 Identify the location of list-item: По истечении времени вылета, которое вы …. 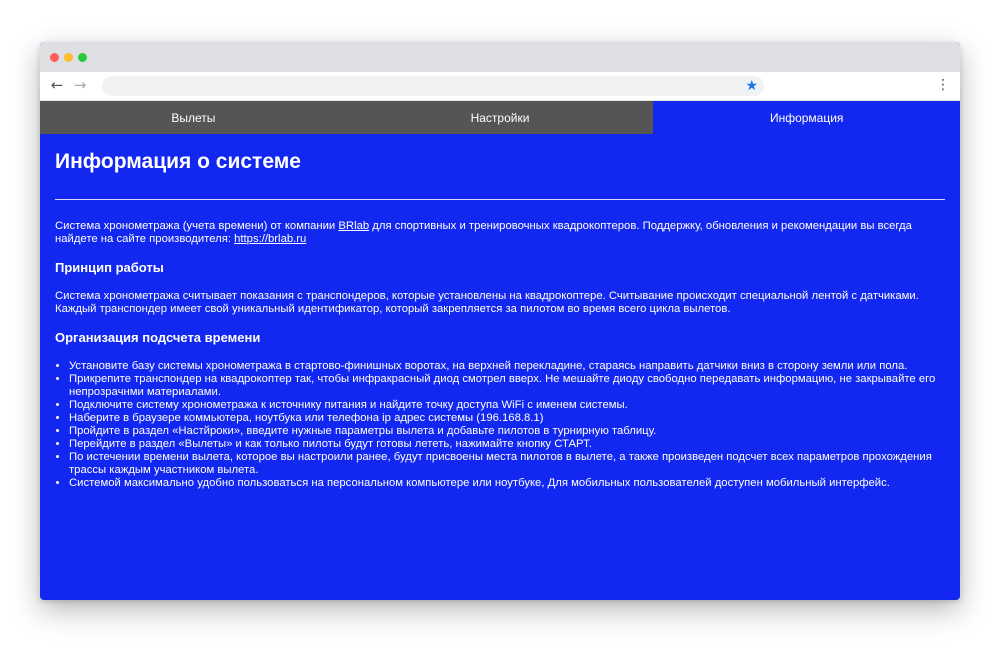
(507, 464).